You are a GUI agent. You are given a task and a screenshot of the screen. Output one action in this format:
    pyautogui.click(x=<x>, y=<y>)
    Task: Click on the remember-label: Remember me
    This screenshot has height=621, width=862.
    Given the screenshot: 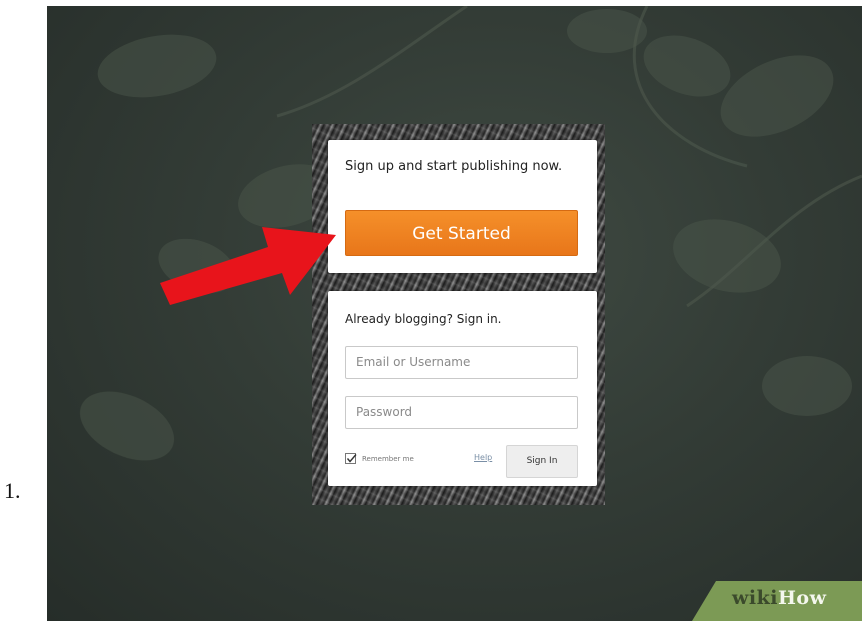 What is the action you would take?
    pyautogui.click(x=388, y=458)
    